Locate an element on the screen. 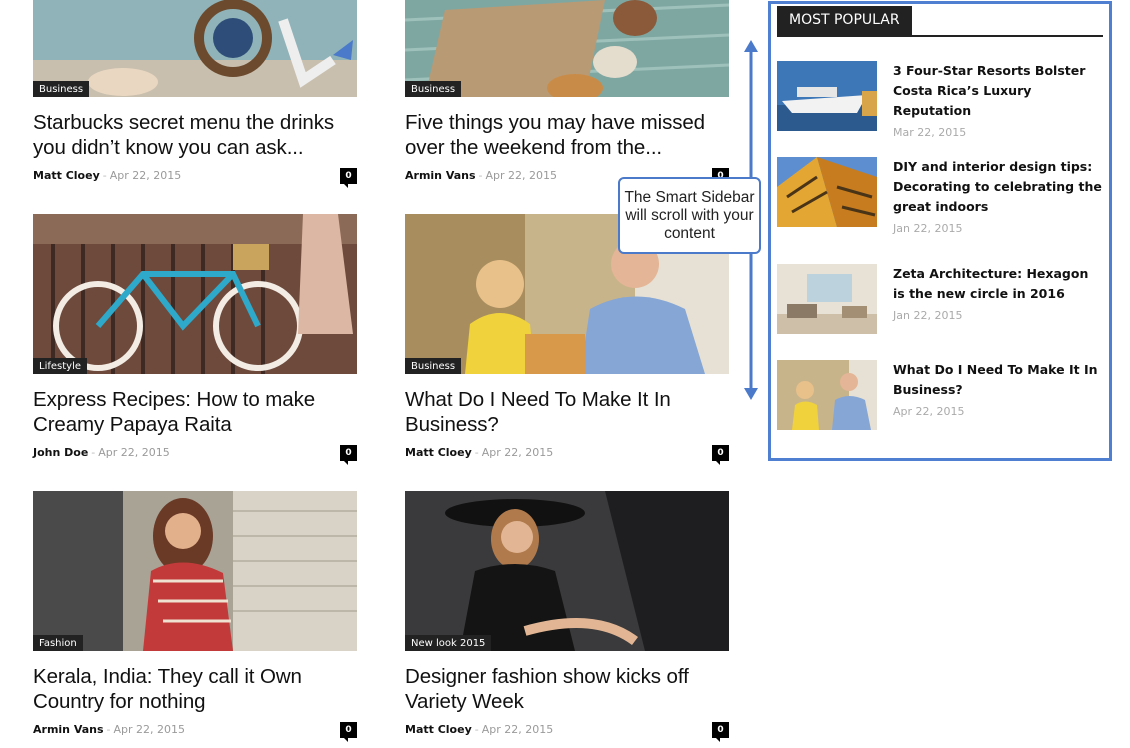 The width and height of the screenshot is (1130, 748). popular-date: Mar 22, 2015 is located at coordinates (930, 132).